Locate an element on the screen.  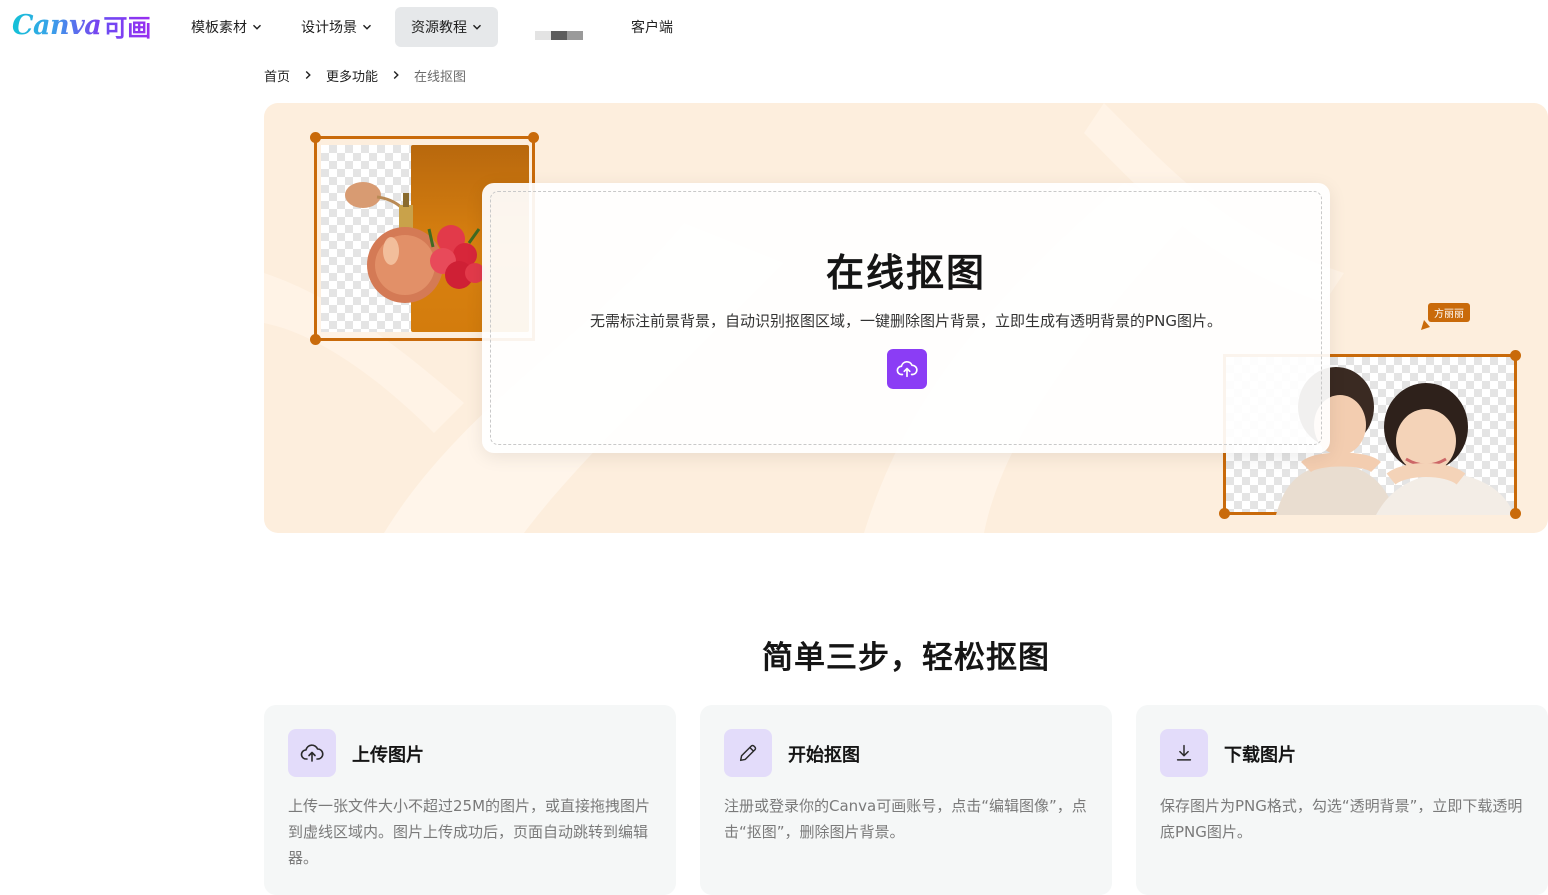
perfume-bottle-image is located at coordinates (415, 242).